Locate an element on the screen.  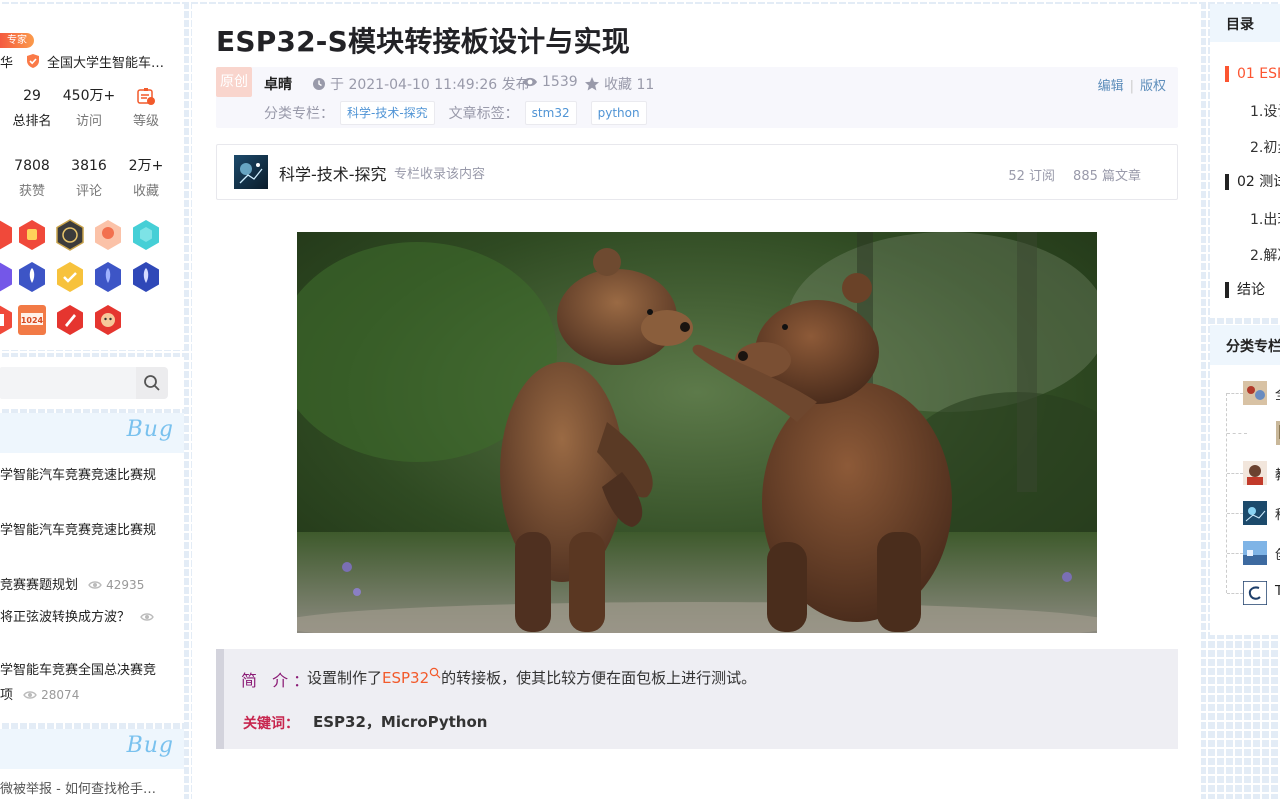
column-desc: 专栏收录该内容 is located at coordinates (440, 174).